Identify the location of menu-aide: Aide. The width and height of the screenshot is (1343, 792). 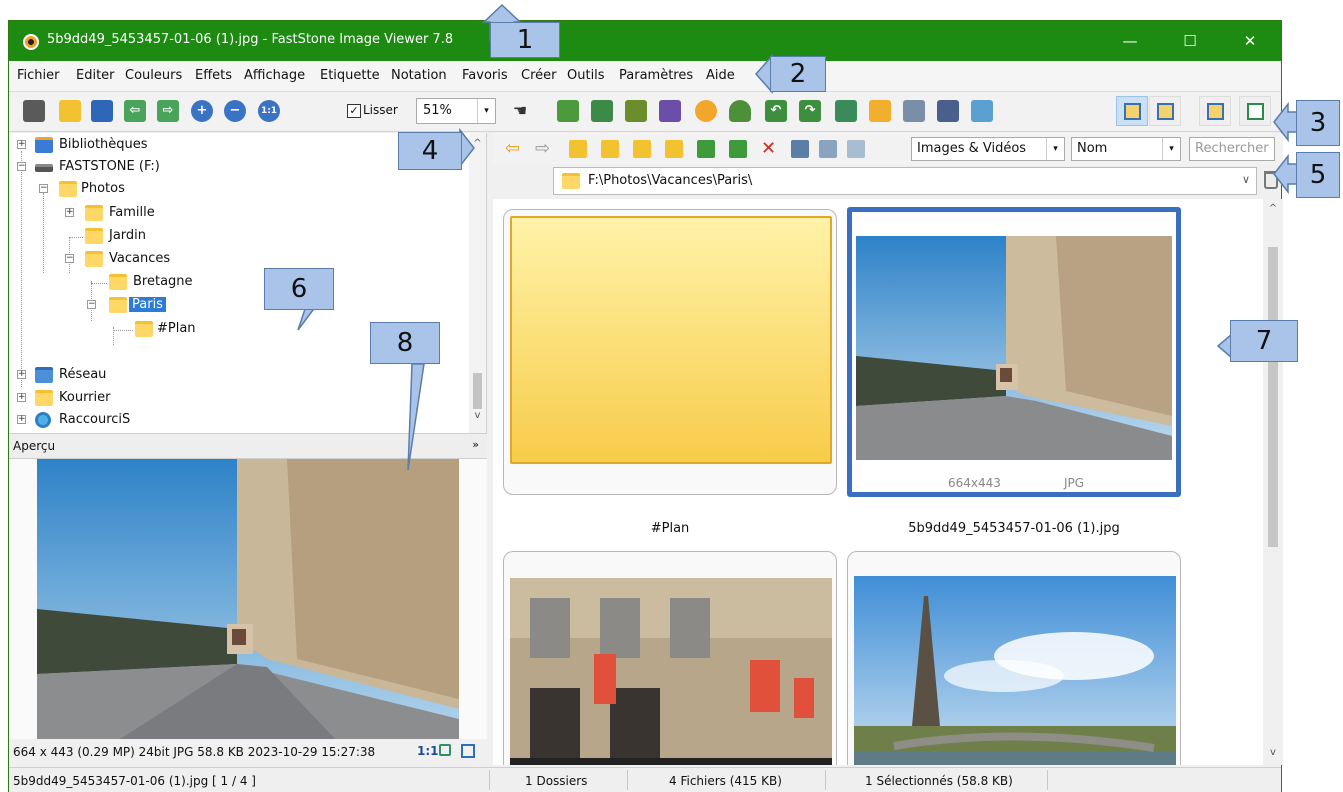
(720, 75).